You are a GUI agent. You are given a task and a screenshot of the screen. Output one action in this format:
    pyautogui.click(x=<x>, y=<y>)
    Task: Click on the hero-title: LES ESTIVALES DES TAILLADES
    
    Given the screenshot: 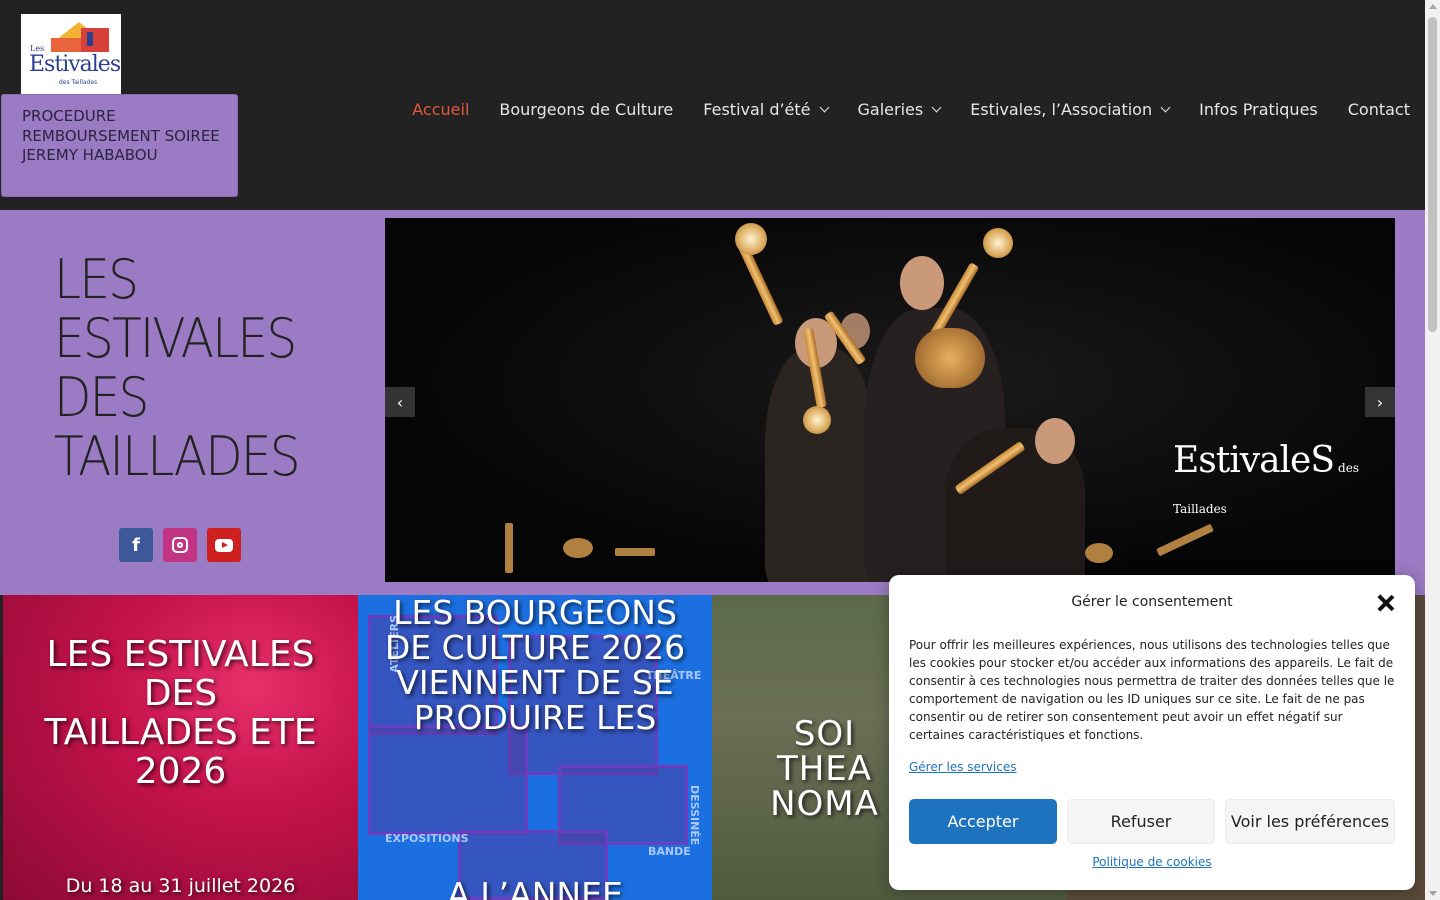 What is the action you would take?
    pyautogui.click(x=180, y=368)
    